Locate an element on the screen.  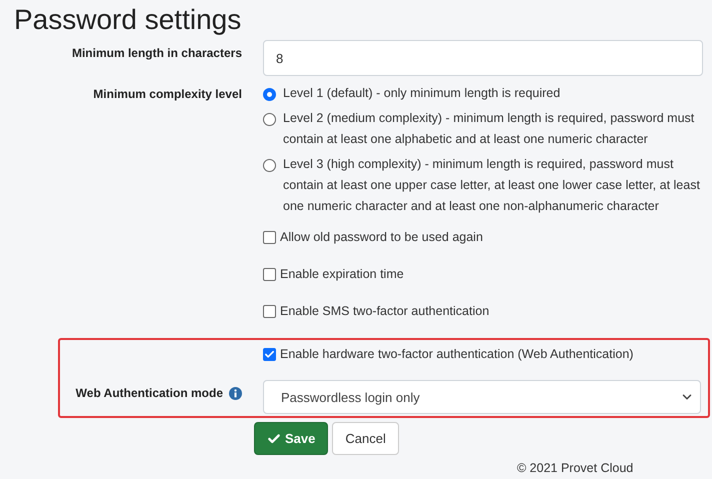
info-icon is located at coordinates (235, 393).